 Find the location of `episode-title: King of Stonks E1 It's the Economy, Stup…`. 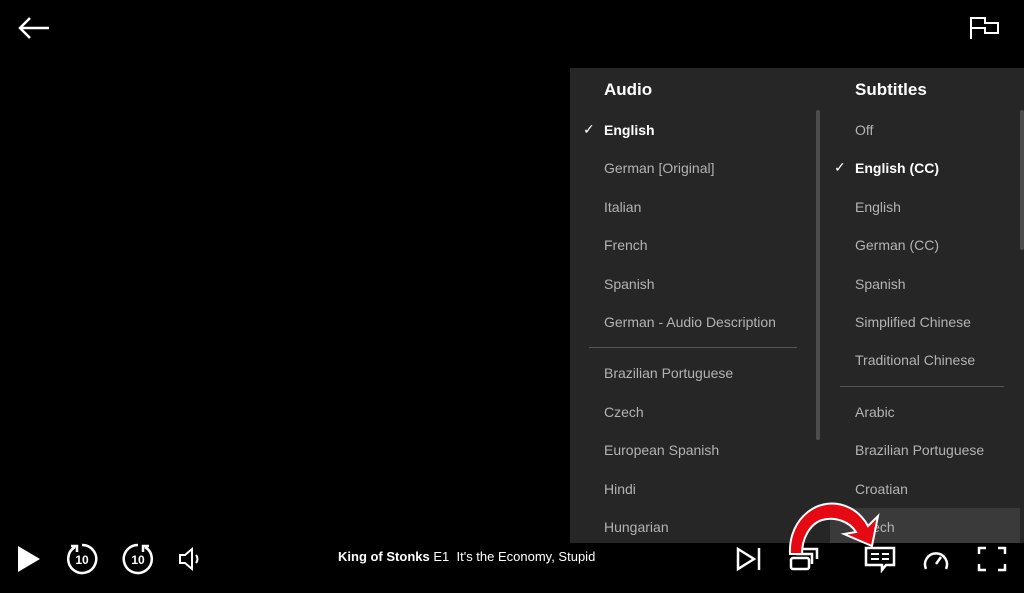

episode-title: King of Stonks E1 It's the Economy, Stup… is located at coordinates (466, 556).